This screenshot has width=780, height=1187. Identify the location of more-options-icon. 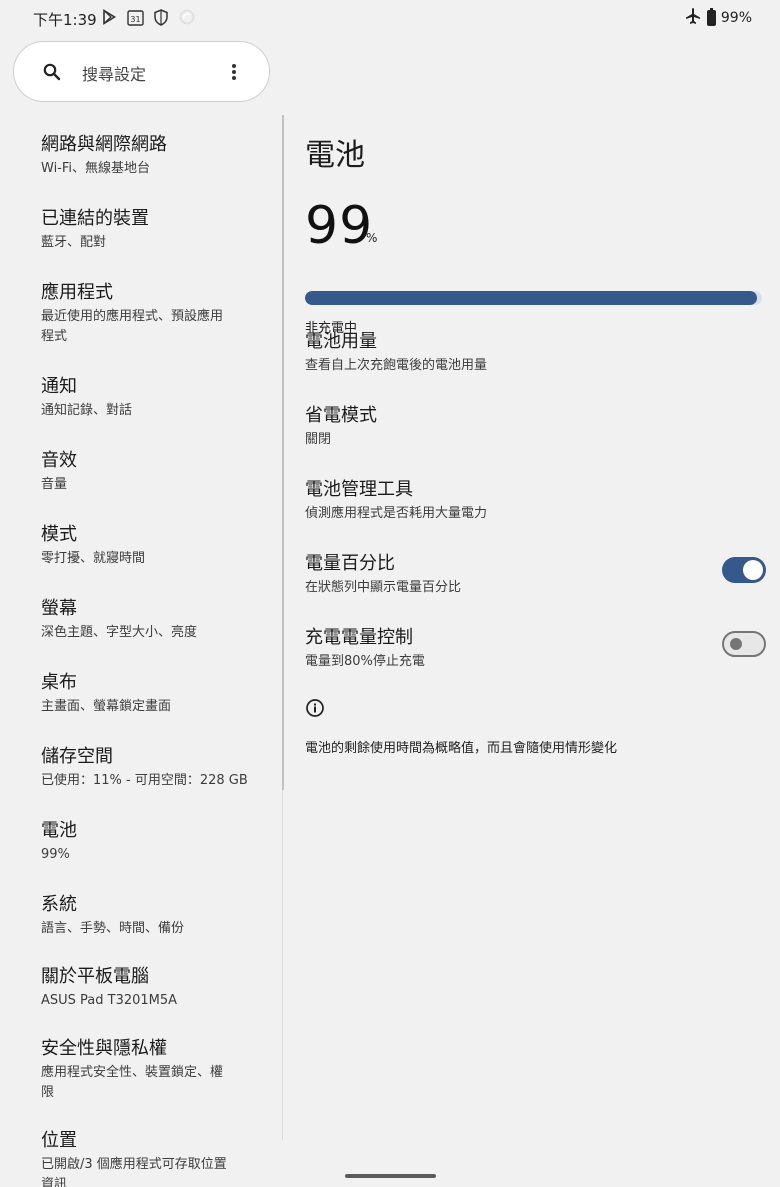
(234, 72).